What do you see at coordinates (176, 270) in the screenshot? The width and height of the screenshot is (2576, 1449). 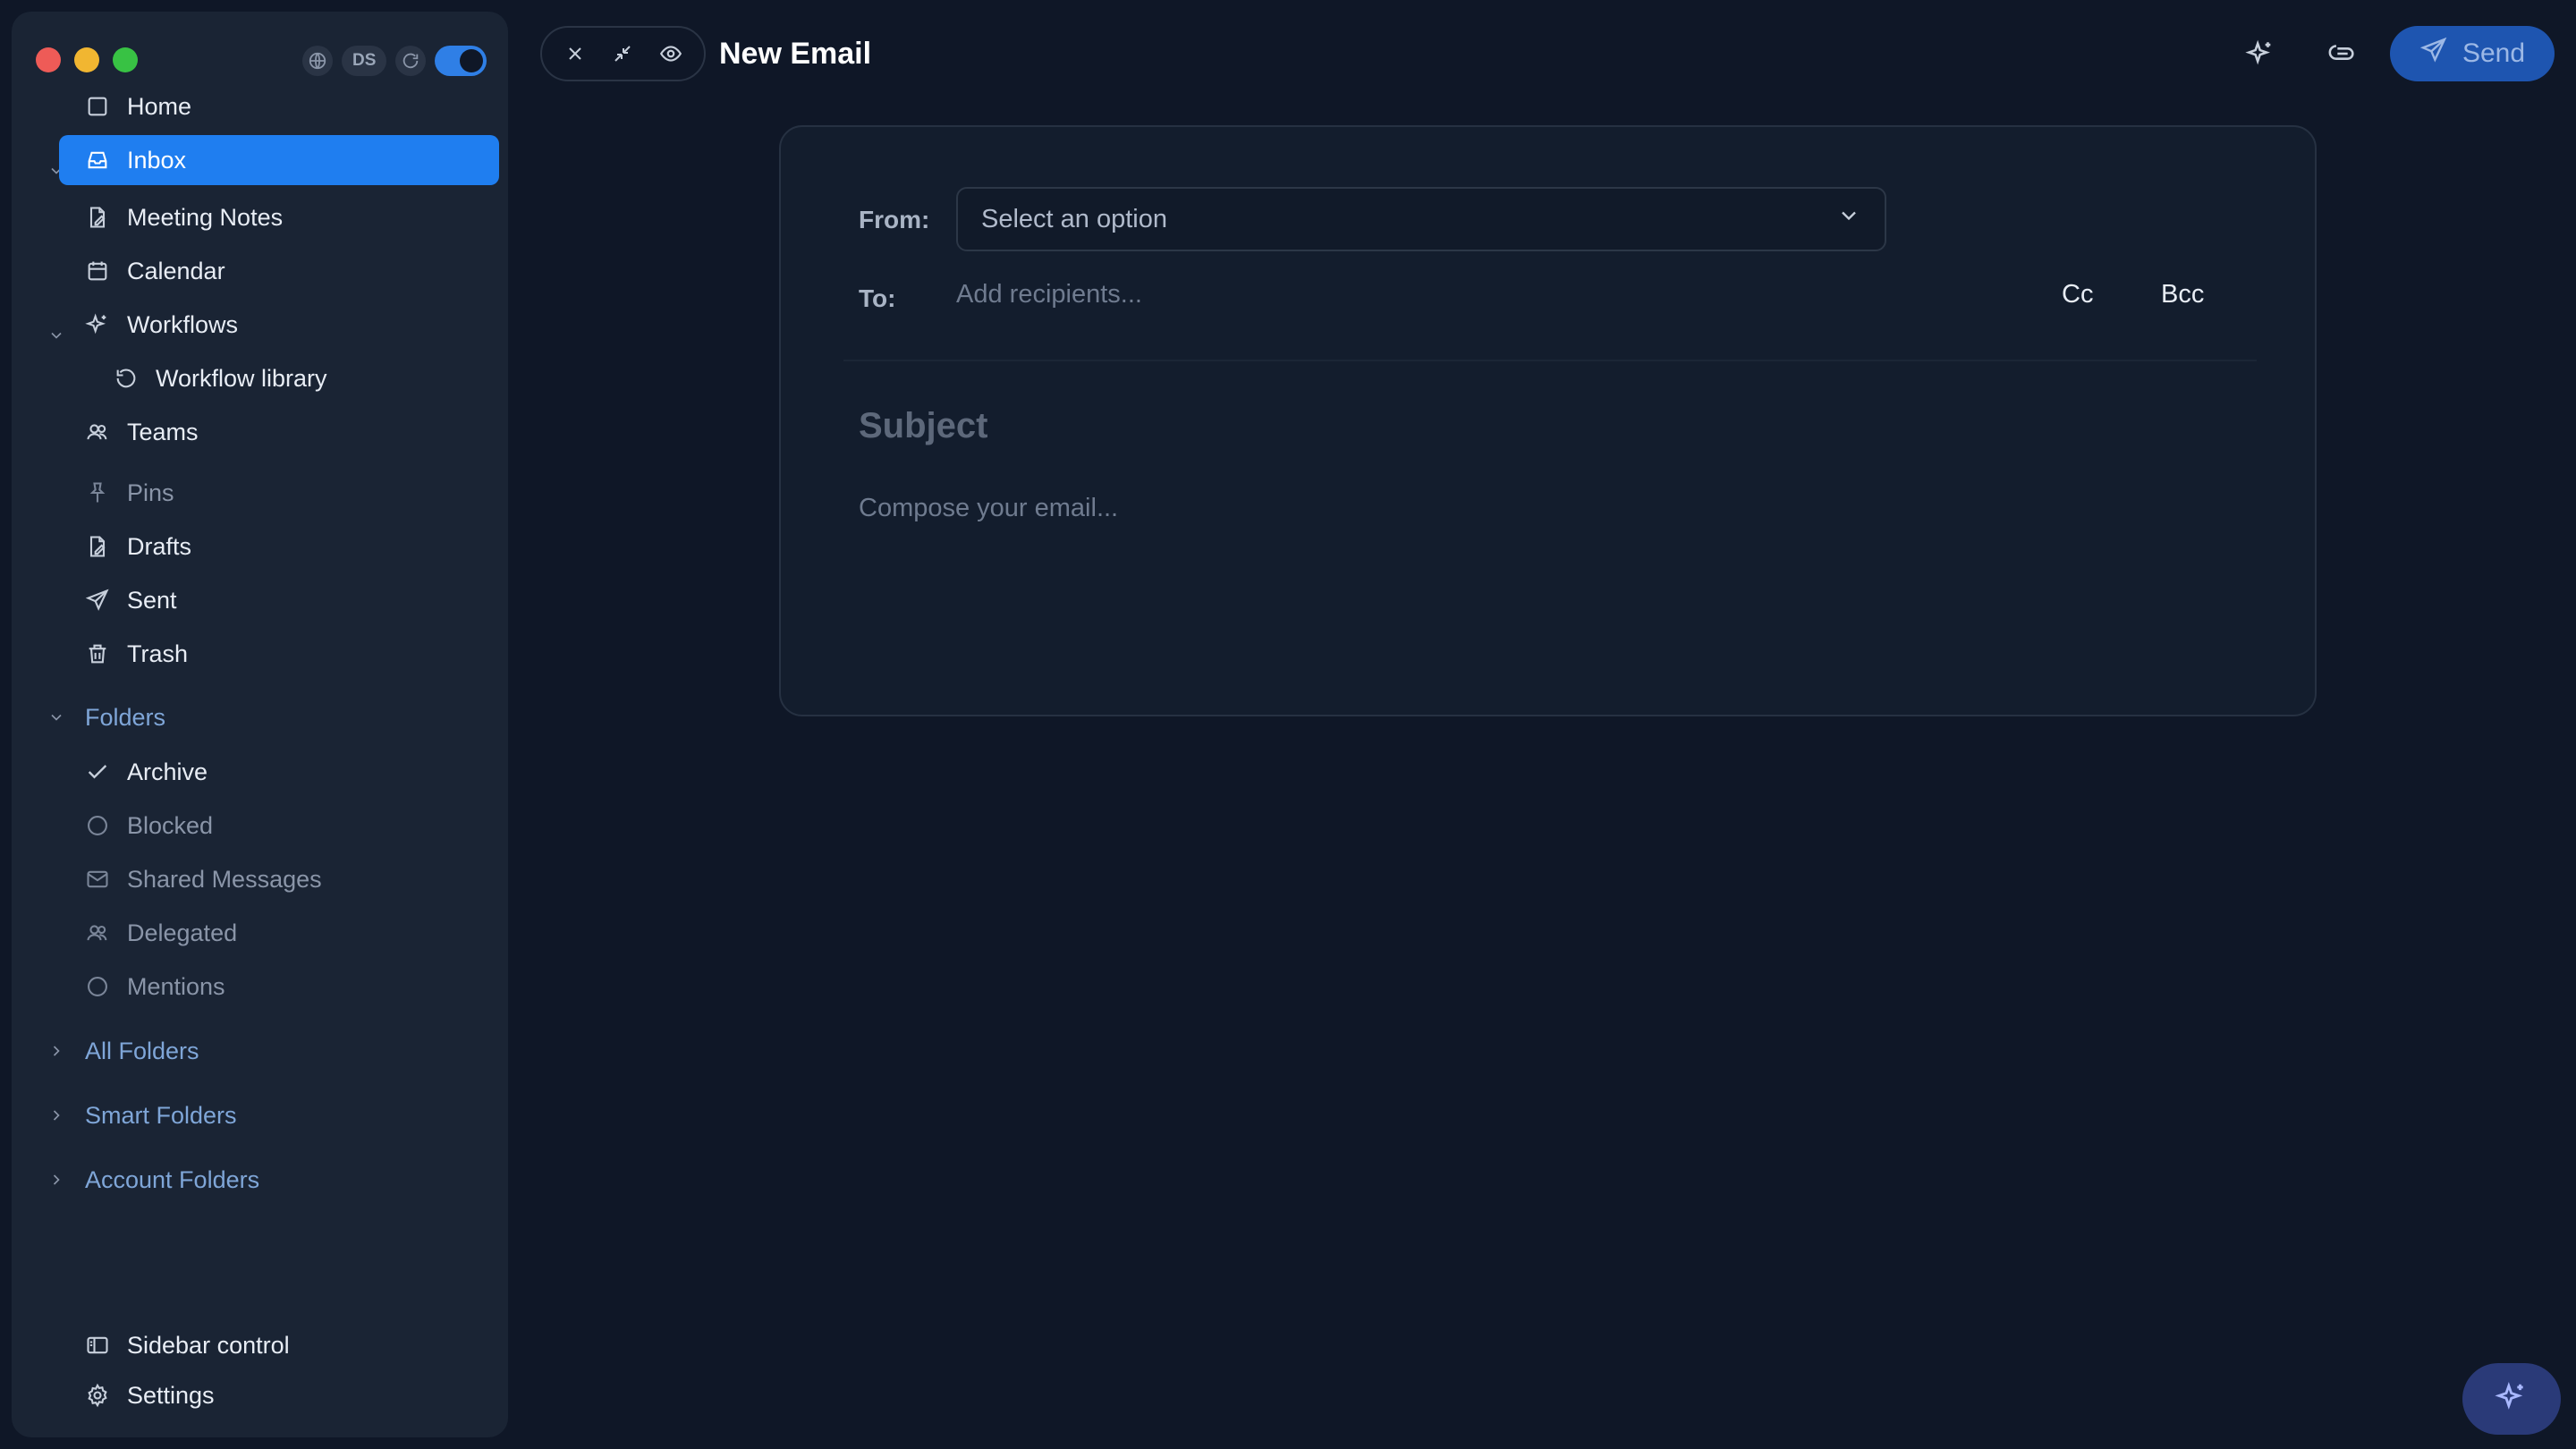 I see `sidebar-item-label: Calendar` at bounding box center [176, 270].